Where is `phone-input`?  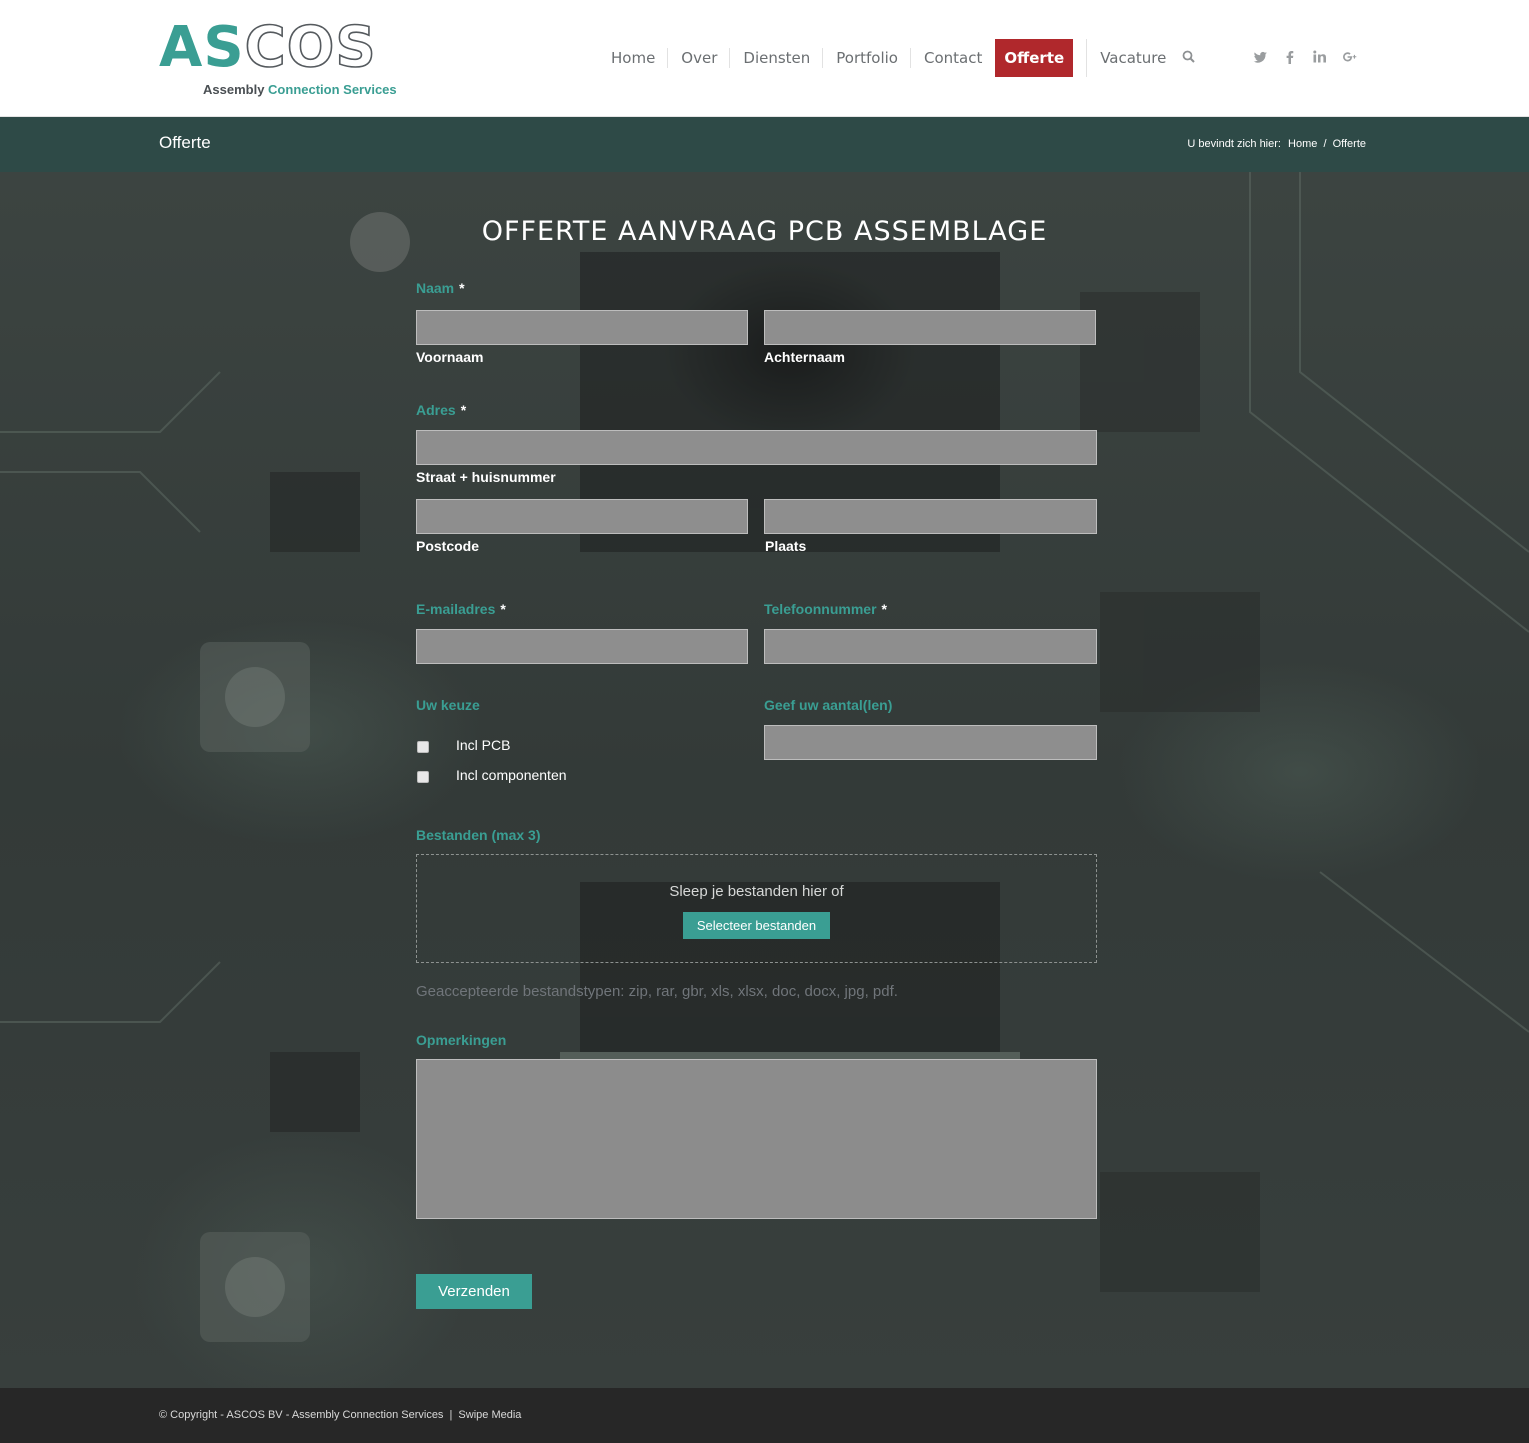 phone-input is located at coordinates (930, 646).